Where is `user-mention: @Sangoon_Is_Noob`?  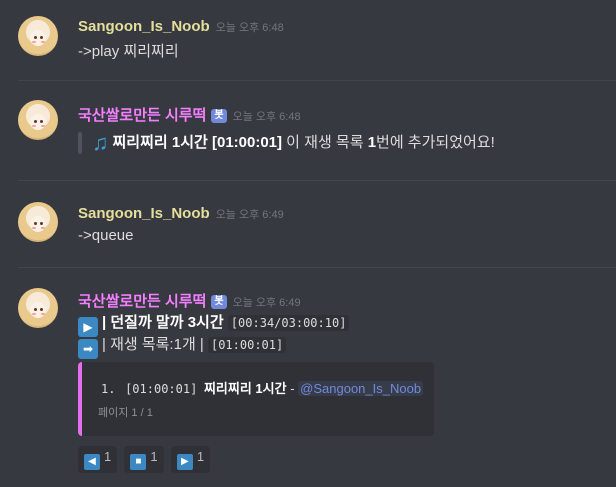
user-mention: @Sangoon_Is_Noob is located at coordinates (361, 388).